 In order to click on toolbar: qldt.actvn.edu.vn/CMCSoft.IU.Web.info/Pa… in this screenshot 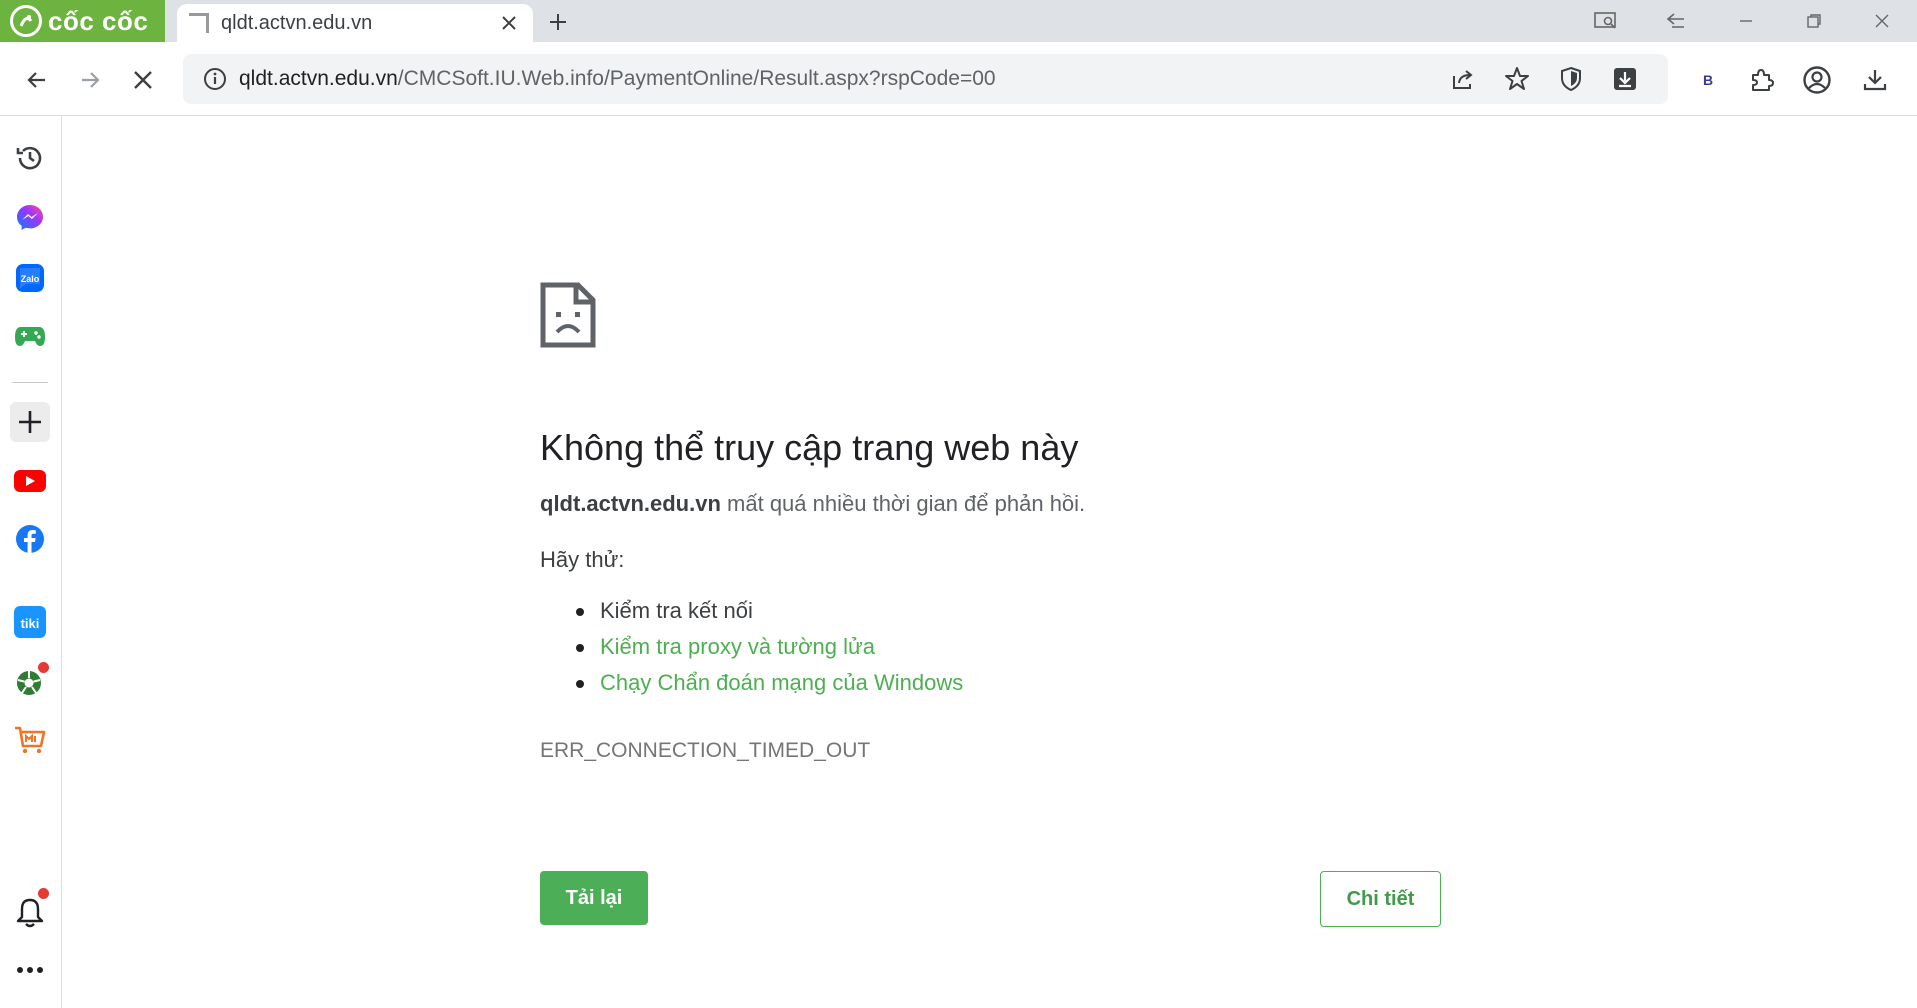, I will do `click(958, 79)`.